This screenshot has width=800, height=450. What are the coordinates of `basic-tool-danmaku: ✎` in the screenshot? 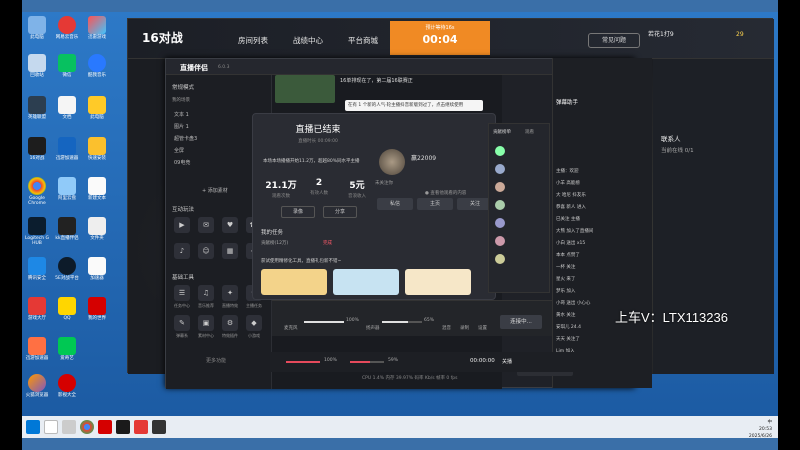 It's located at (182, 323).